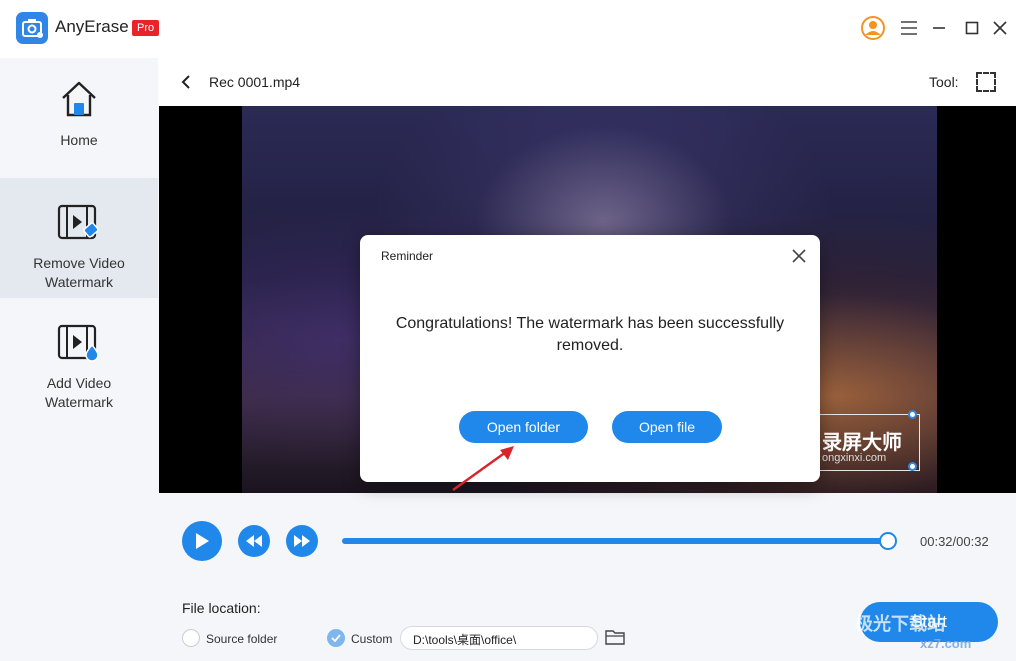  What do you see at coordinates (523, 427) in the screenshot?
I see `open-folder-button: Open folder` at bounding box center [523, 427].